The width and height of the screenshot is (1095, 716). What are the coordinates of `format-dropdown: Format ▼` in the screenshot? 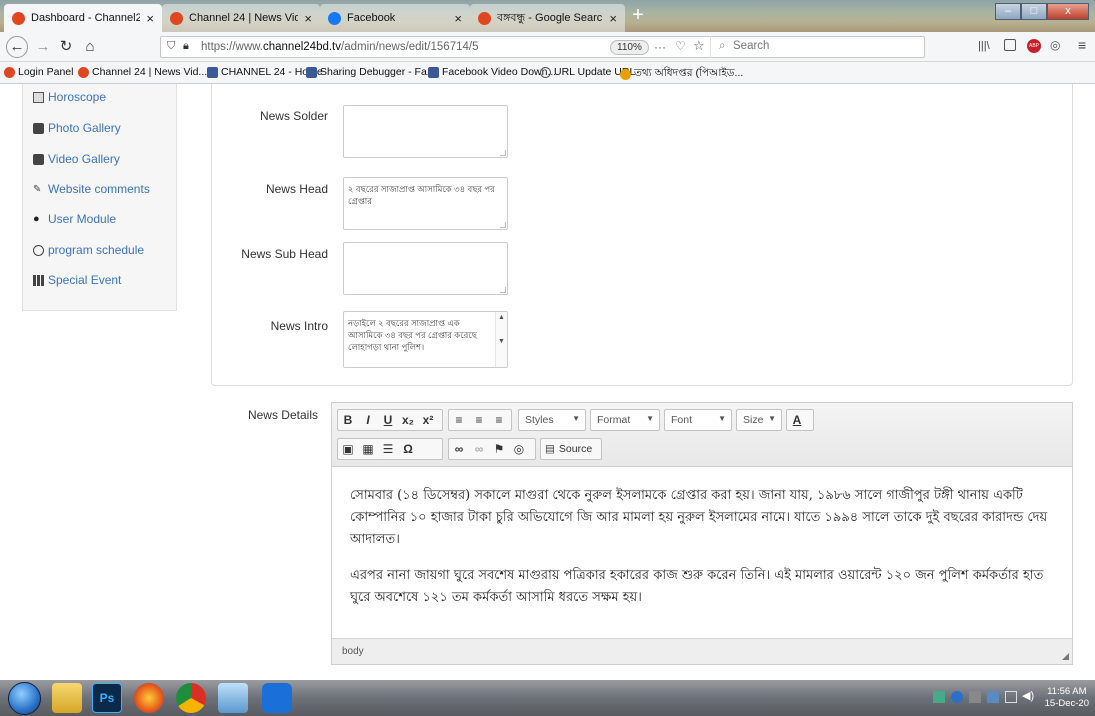 It's located at (625, 420).